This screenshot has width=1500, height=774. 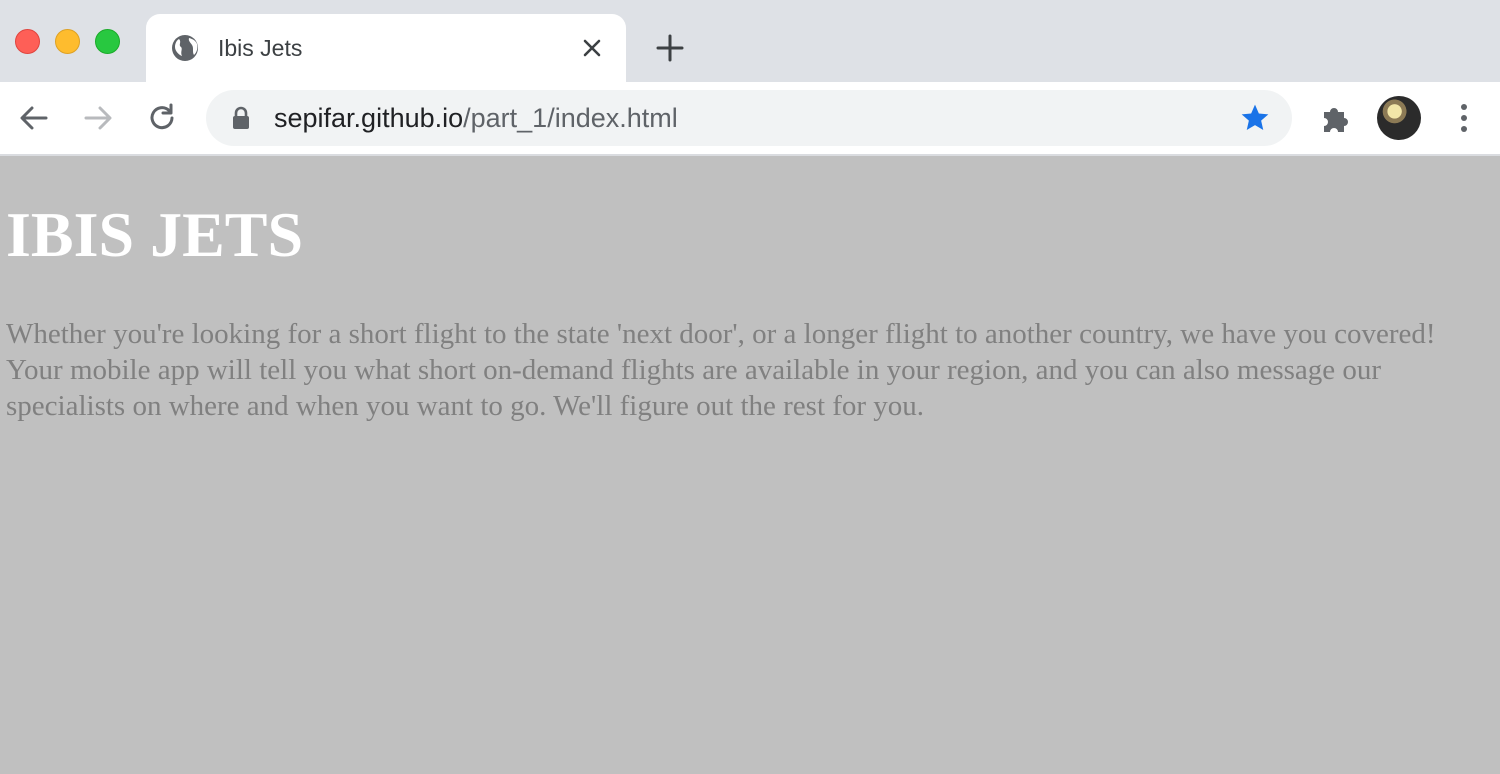 What do you see at coordinates (369, 118) in the screenshot?
I see `url-domain: sepifar.github.io` at bounding box center [369, 118].